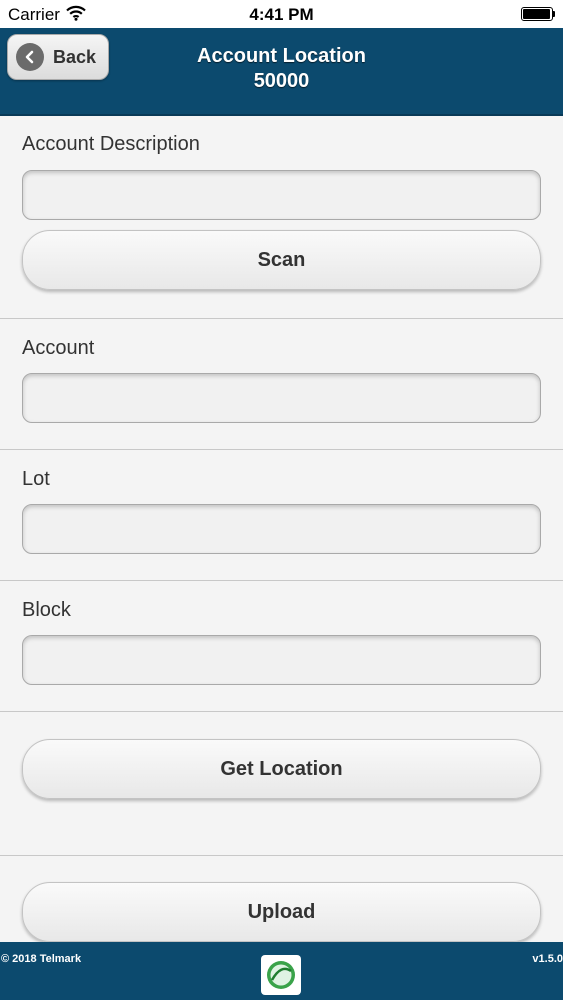  I want to click on account-description-input, so click(281, 195).